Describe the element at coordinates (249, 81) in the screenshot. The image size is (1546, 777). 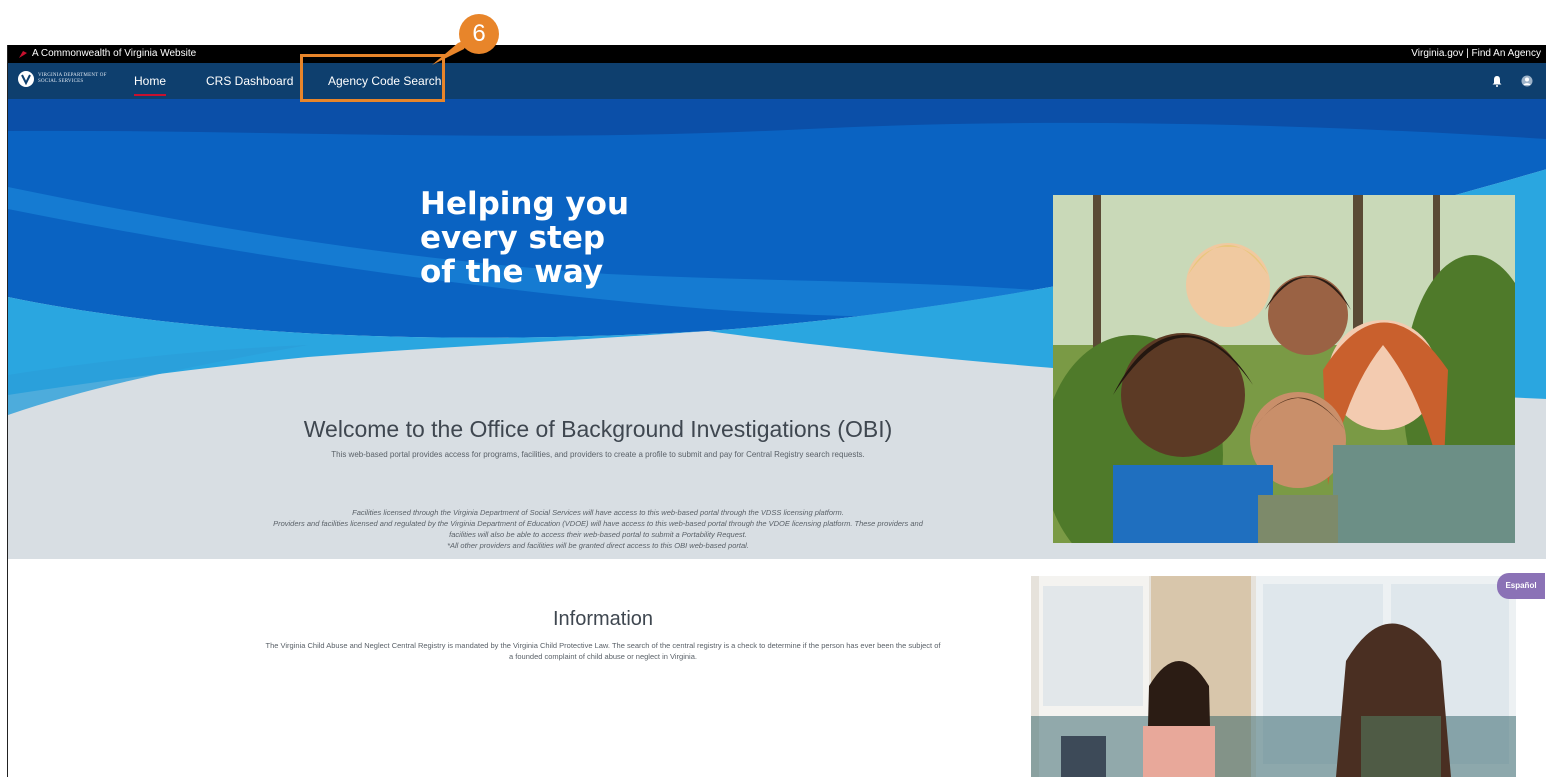
I see `nav-crs-dashboard: CRS Dashboard` at that location.